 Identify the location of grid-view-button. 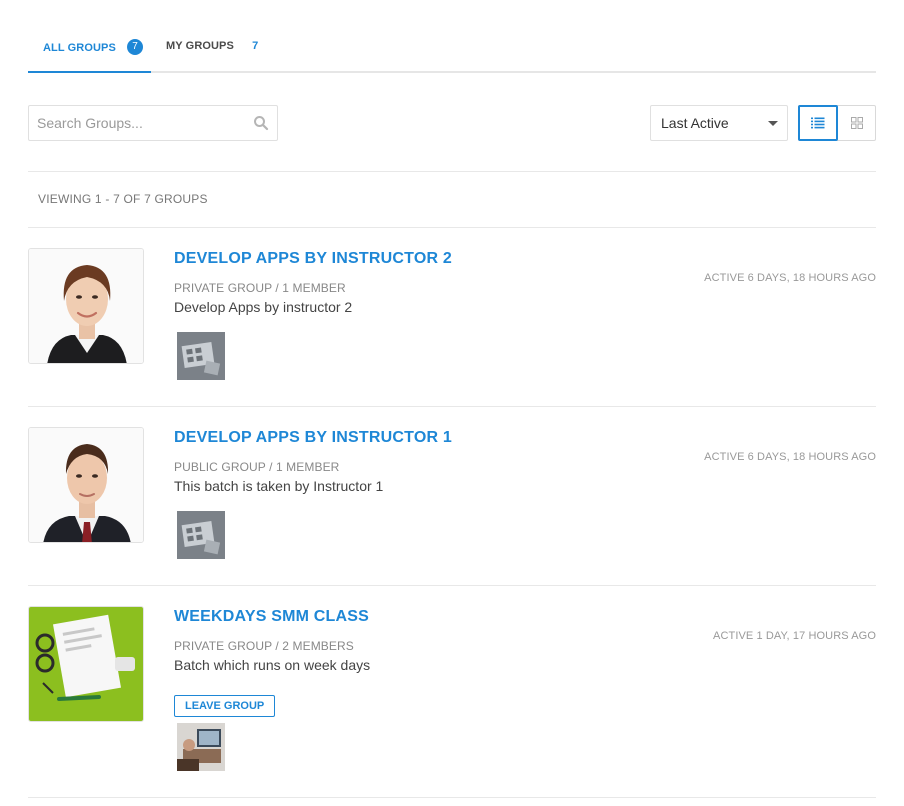
(857, 123).